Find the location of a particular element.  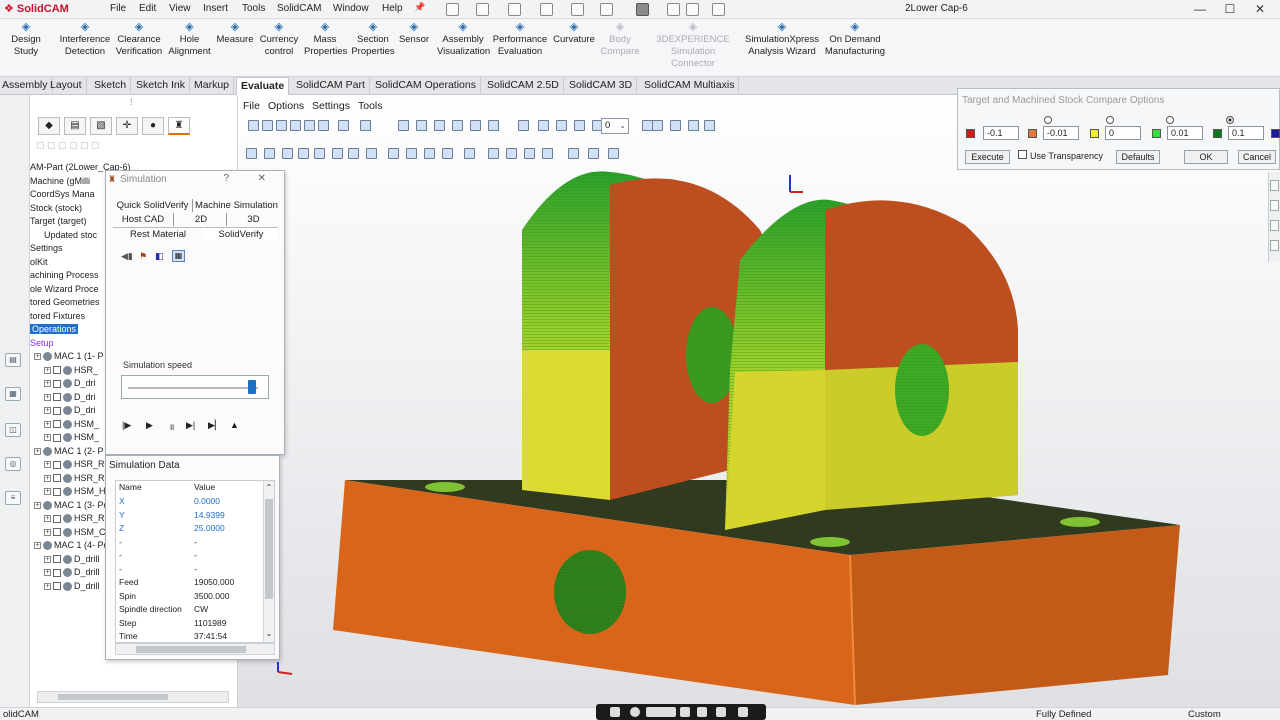

h-scroll-thumb is located at coordinates (191, 649).